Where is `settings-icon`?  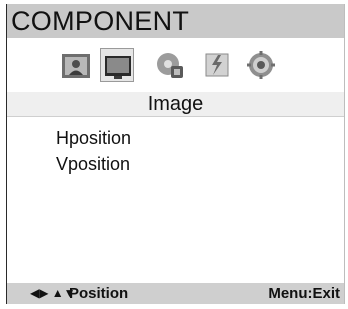
settings-icon is located at coordinates (261, 65).